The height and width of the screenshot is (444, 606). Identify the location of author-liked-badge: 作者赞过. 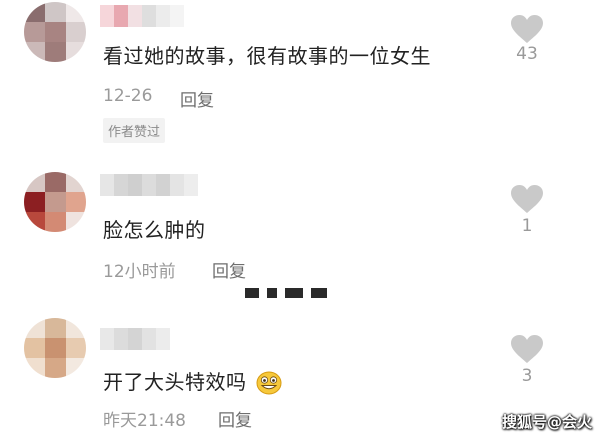
(134, 130).